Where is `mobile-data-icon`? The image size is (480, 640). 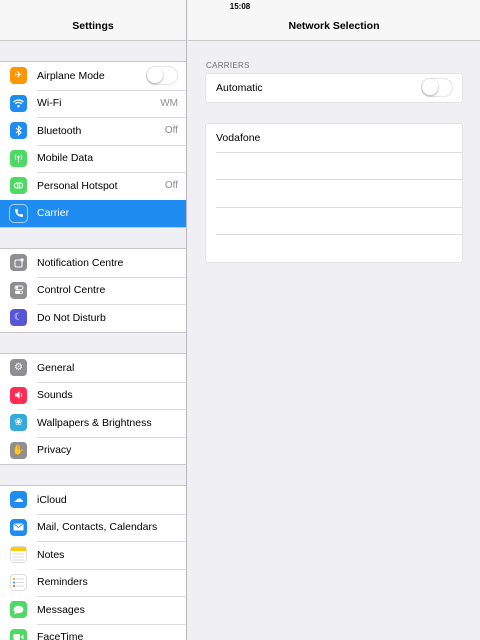 mobile-data-icon is located at coordinates (18, 158).